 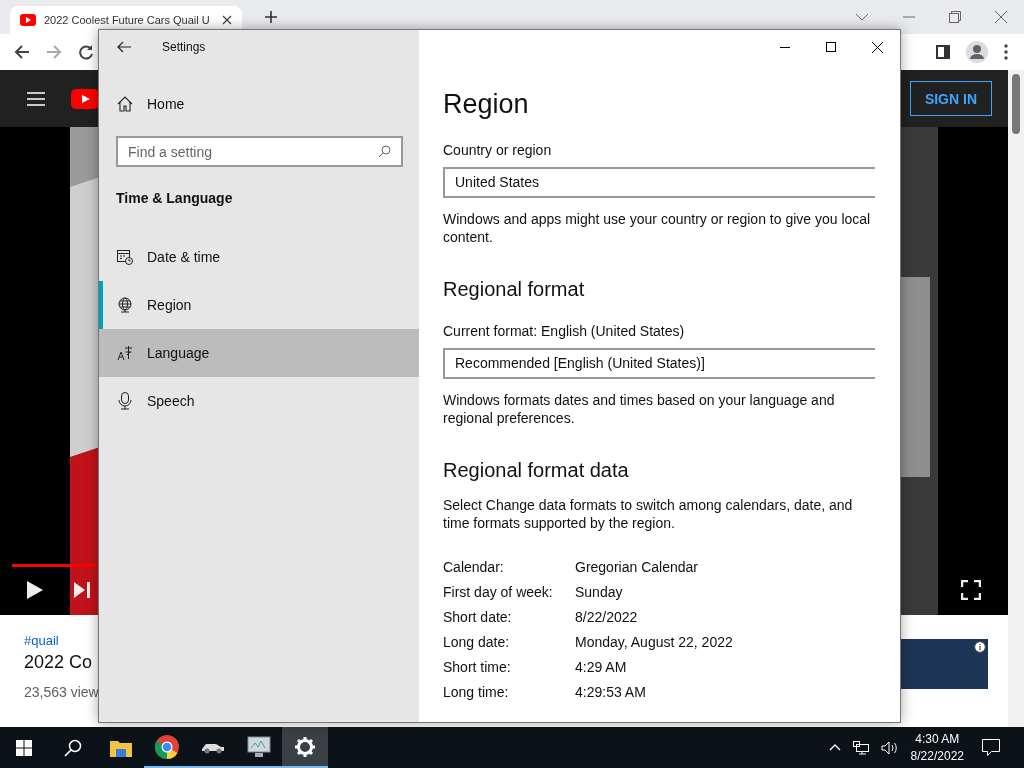 What do you see at coordinates (121, 747) in the screenshot?
I see `folder-icon` at bounding box center [121, 747].